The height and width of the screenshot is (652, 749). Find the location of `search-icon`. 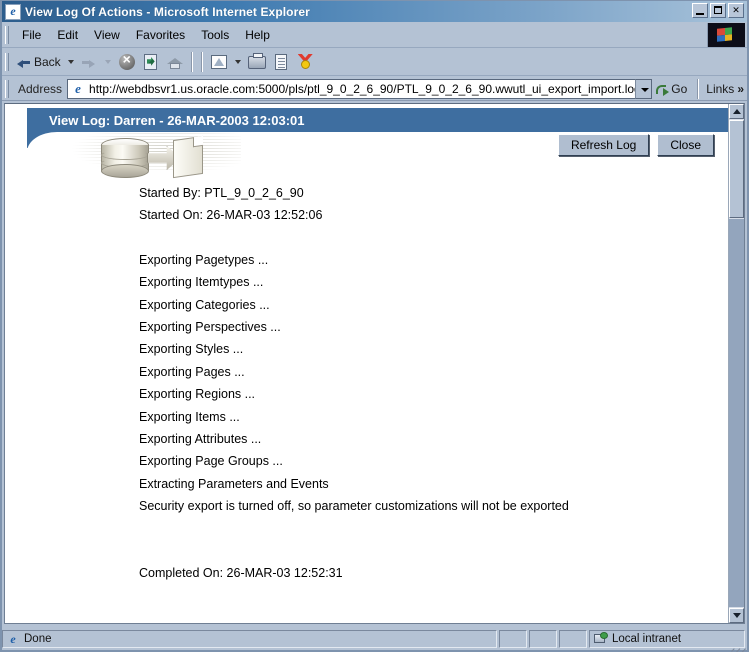

search-icon is located at coordinates (218, 62).